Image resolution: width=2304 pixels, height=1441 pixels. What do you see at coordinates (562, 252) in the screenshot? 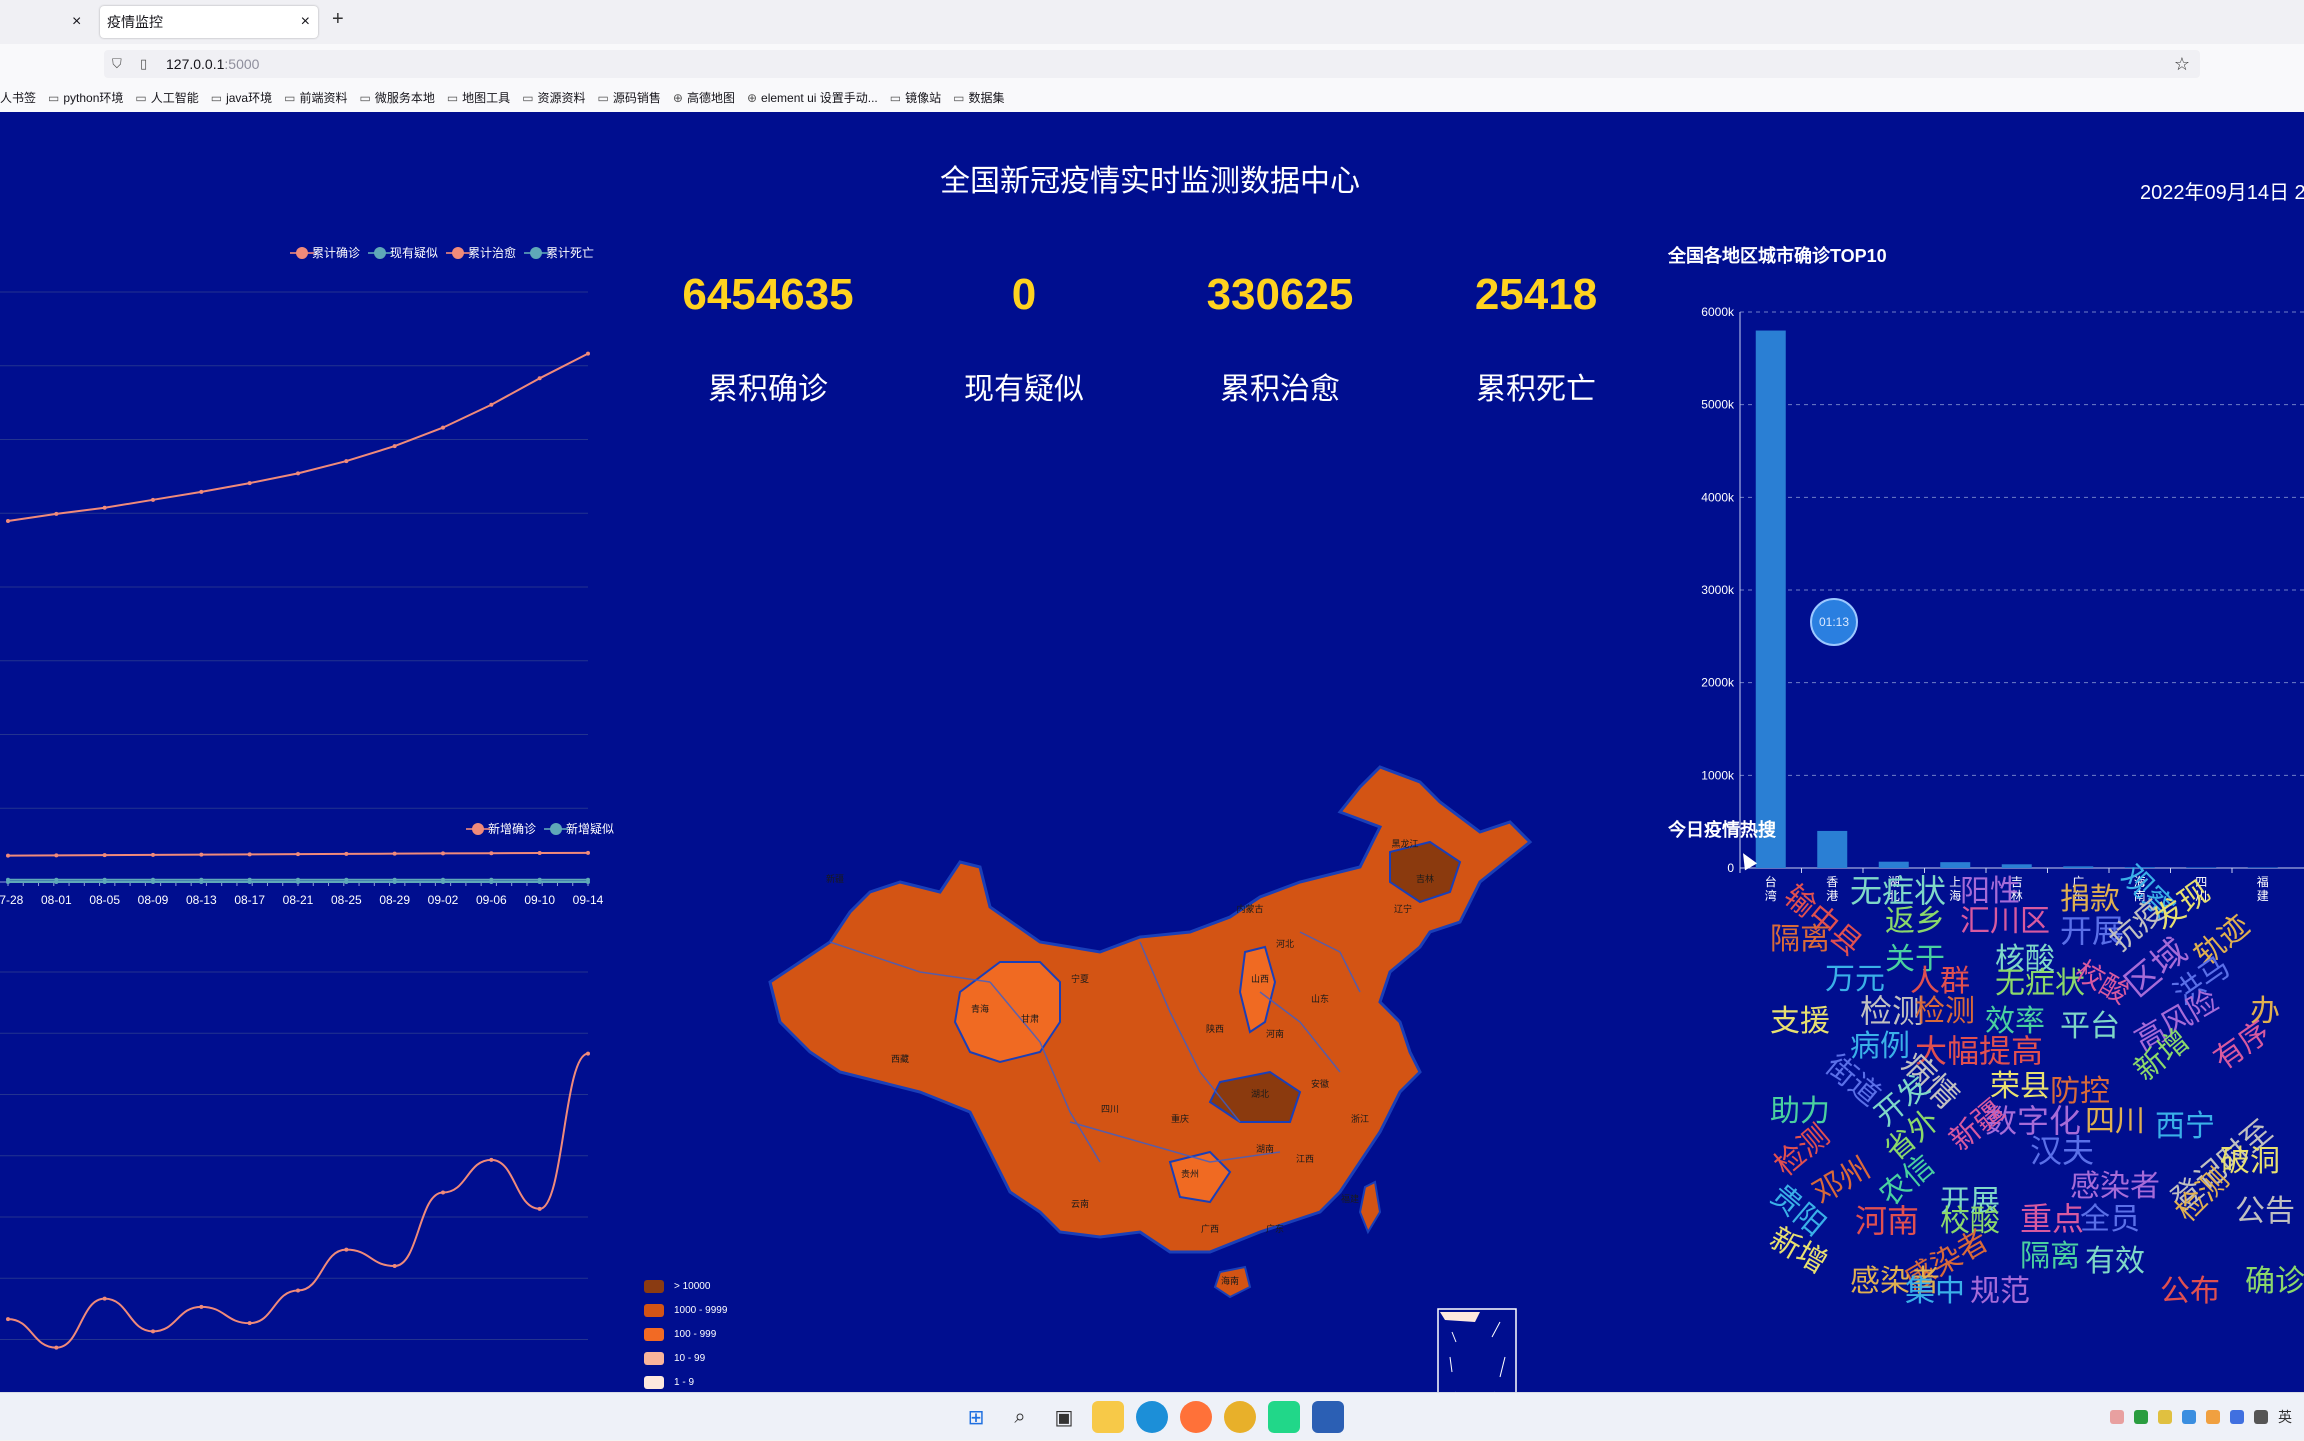
I see `legend-item: 累计死亡` at bounding box center [562, 252].